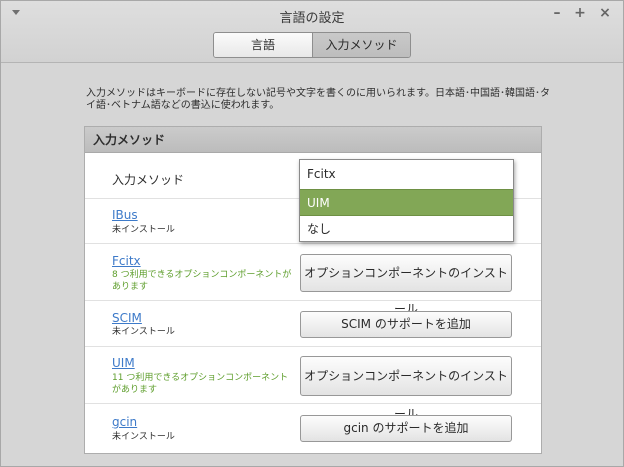 This screenshot has width=624, height=467. What do you see at coordinates (605, 13) in the screenshot?
I see `close-icon: ×` at bounding box center [605, 13].